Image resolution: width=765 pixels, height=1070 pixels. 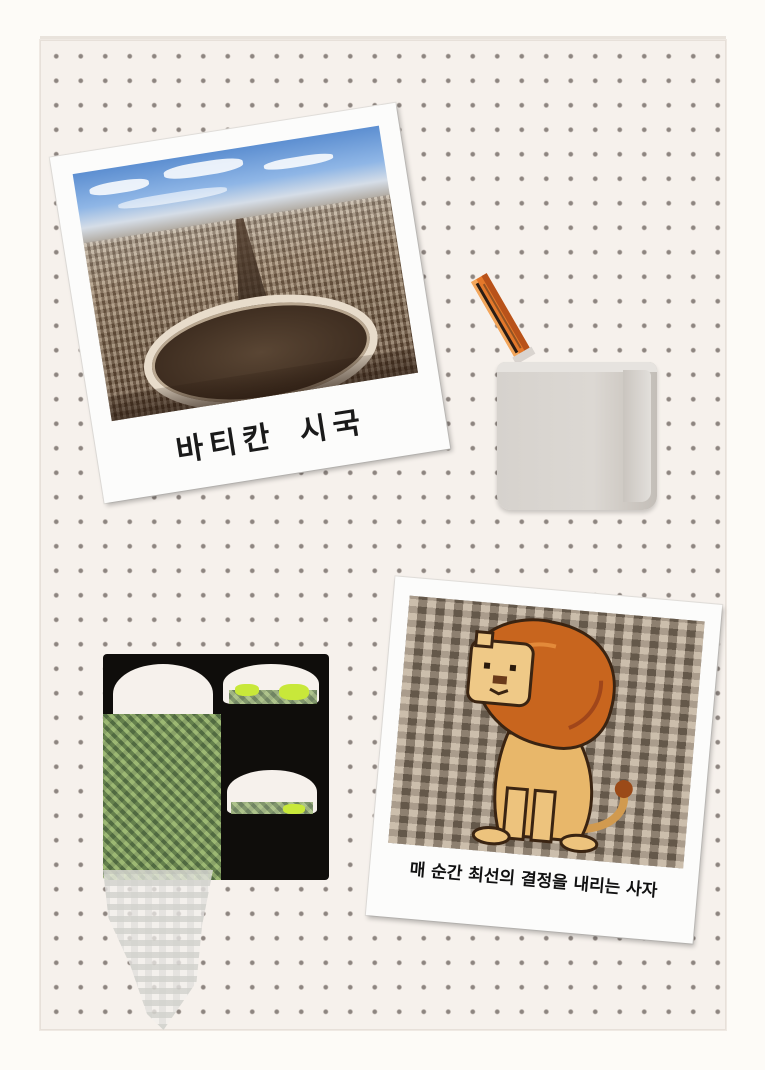 I want to click on hanging-plant-shelf-icon, so click(x=216, y=767).